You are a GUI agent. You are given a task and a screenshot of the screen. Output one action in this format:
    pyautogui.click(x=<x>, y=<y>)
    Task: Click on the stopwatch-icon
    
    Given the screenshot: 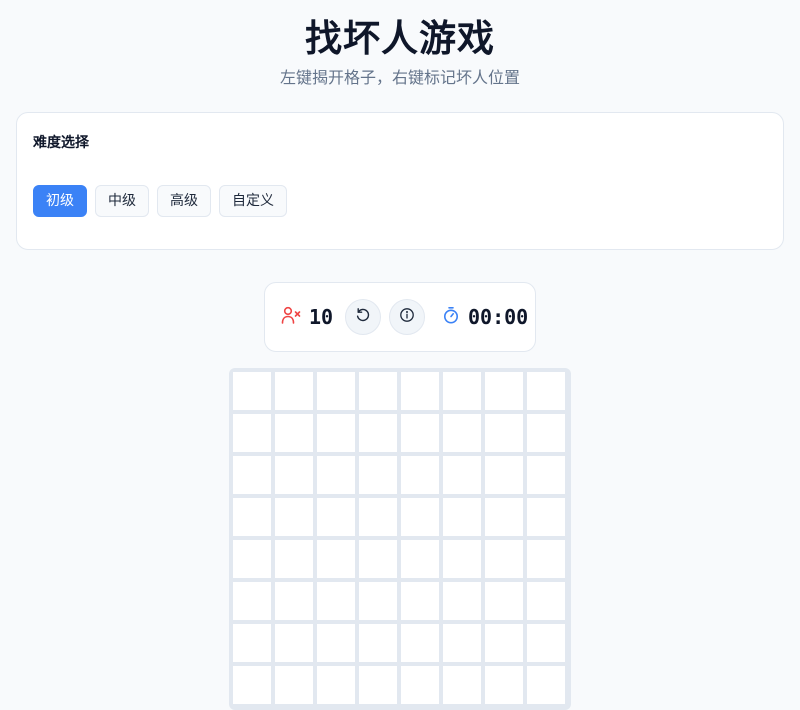 What is the action you would take?
    pyautogui.click(x=451, y=317)
    